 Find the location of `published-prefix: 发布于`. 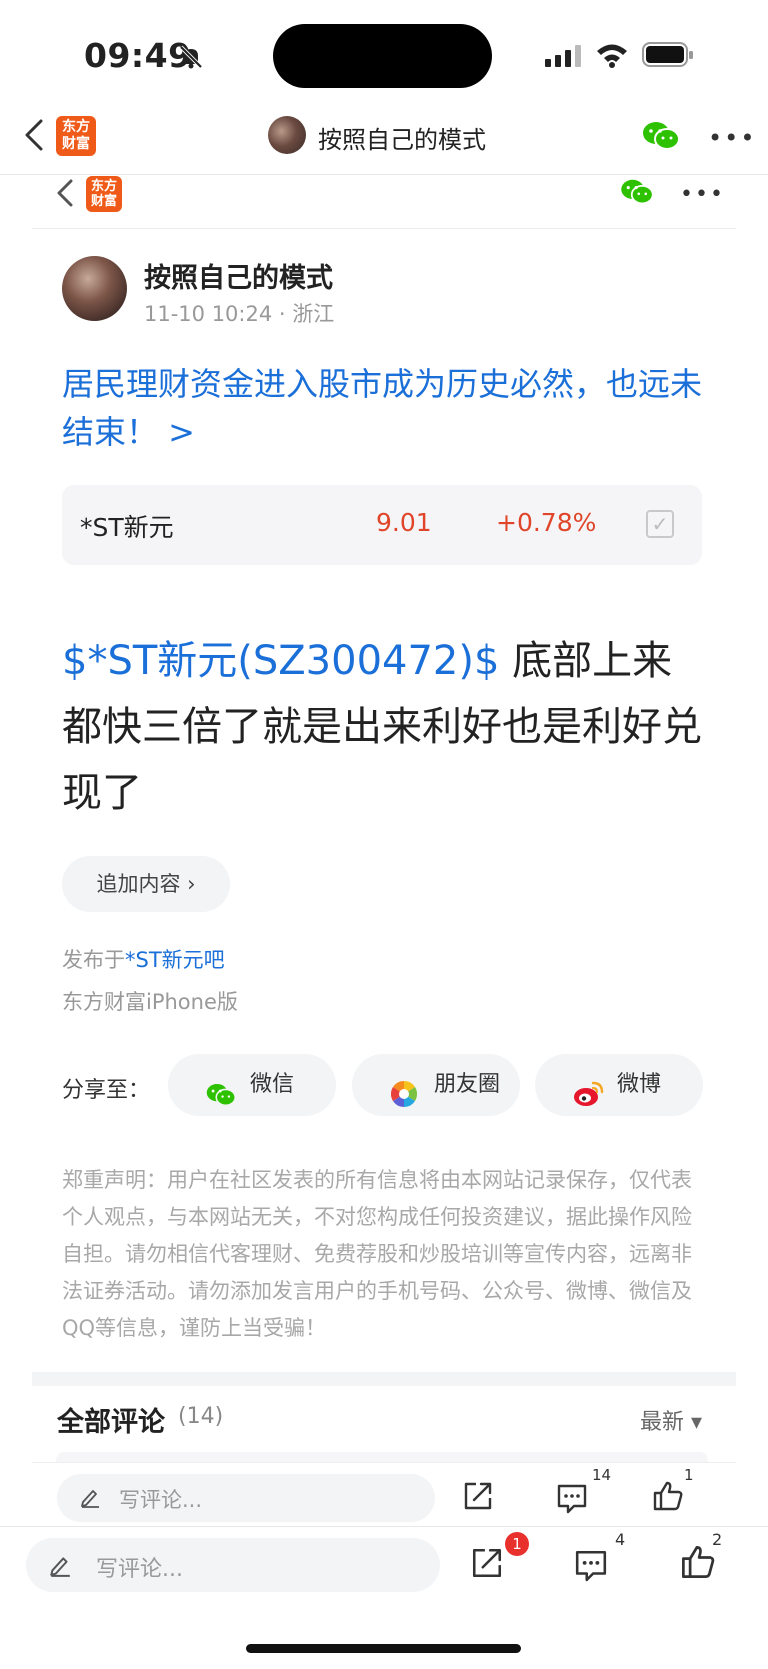

published-prefix: 发布于 is located at coordinates (93, 960).